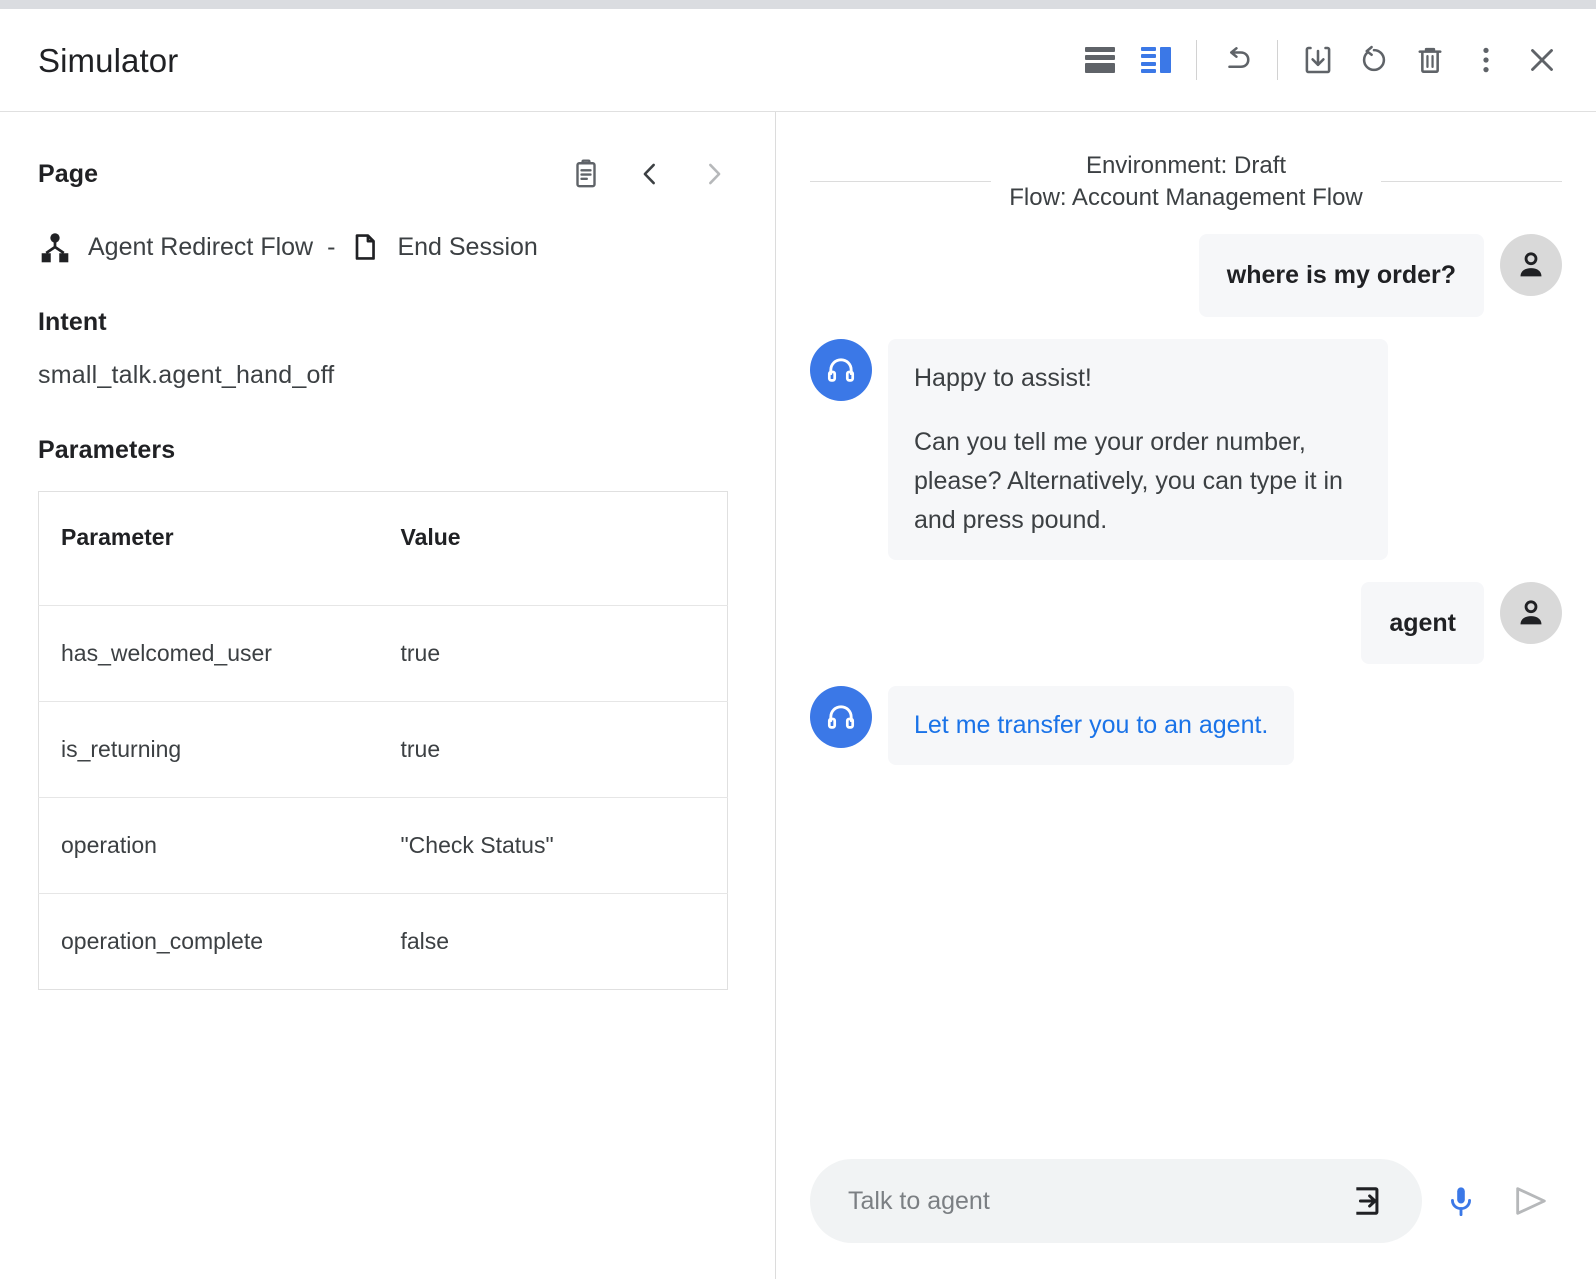 This screenshot has width=1596, height=1280. I want to click on window-top-strip, so click(798, 4).